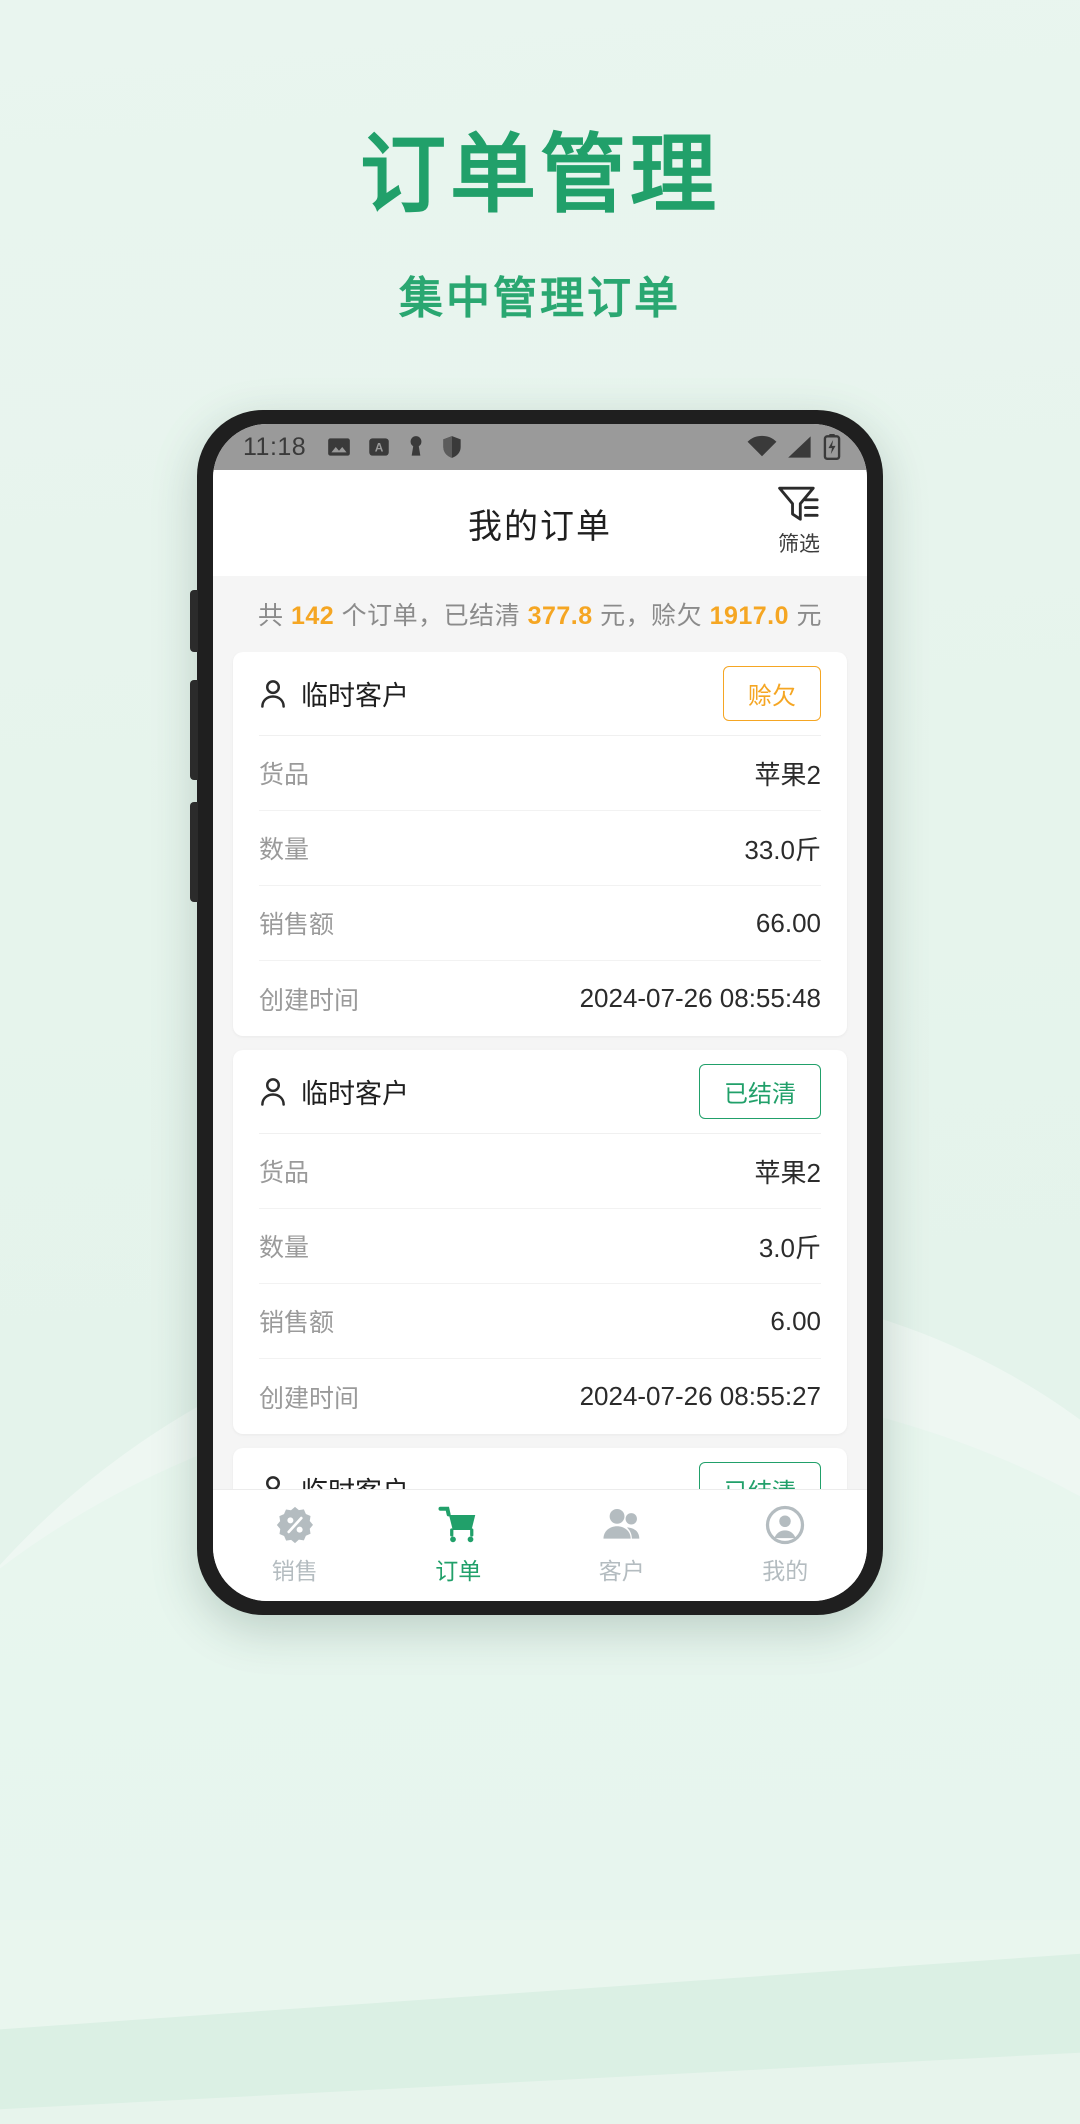  I want to click on svg-text: A, so click(379, 447).